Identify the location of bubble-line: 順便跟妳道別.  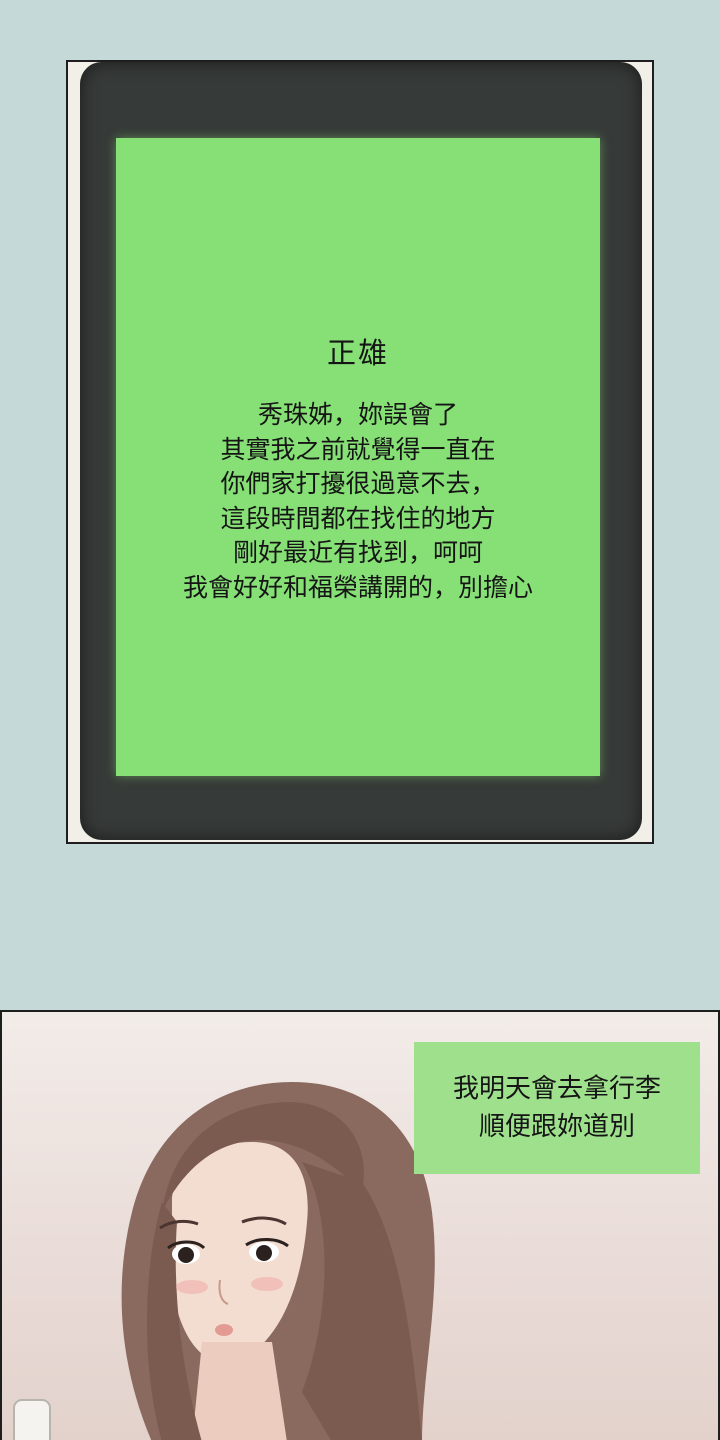
(556, 1127).